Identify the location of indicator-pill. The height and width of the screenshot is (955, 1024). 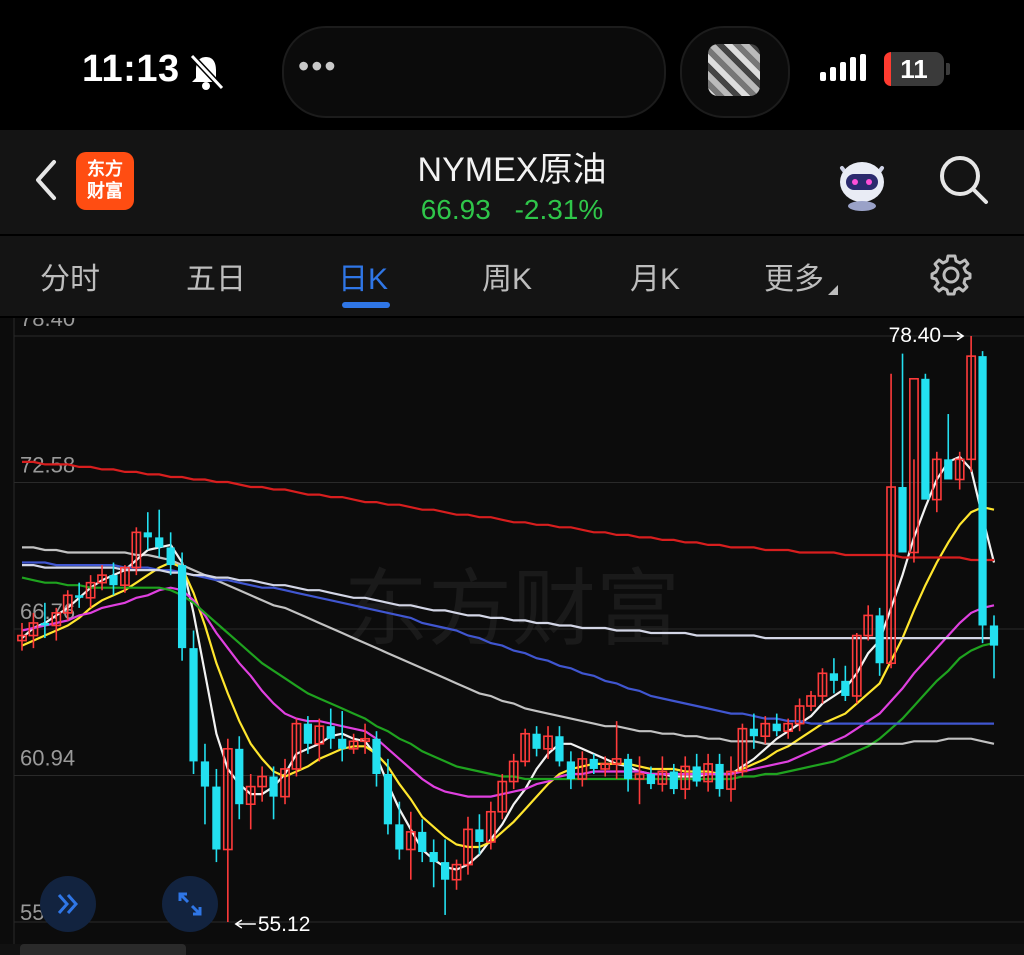
(103, 949).